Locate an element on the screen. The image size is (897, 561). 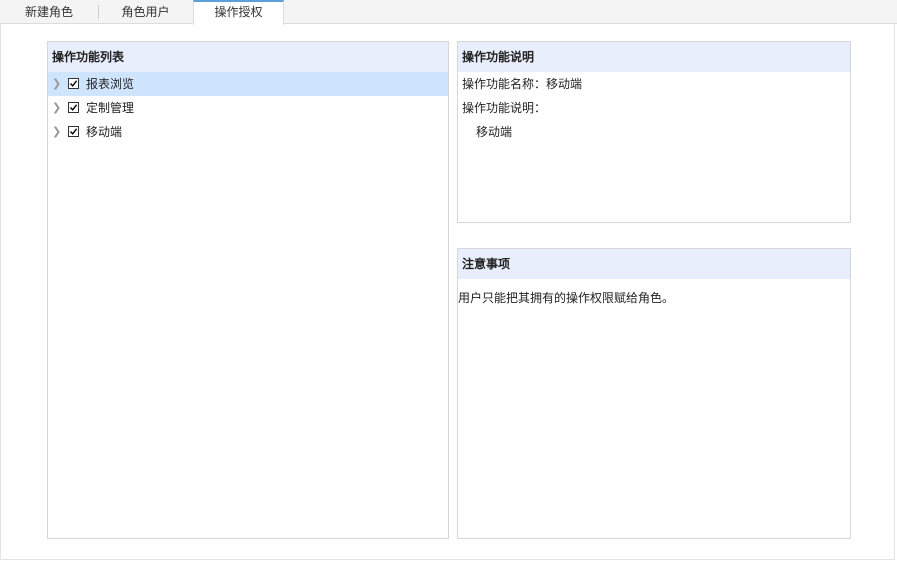
tree-item-label: 定制管理 is located at coordinates (110, 108).